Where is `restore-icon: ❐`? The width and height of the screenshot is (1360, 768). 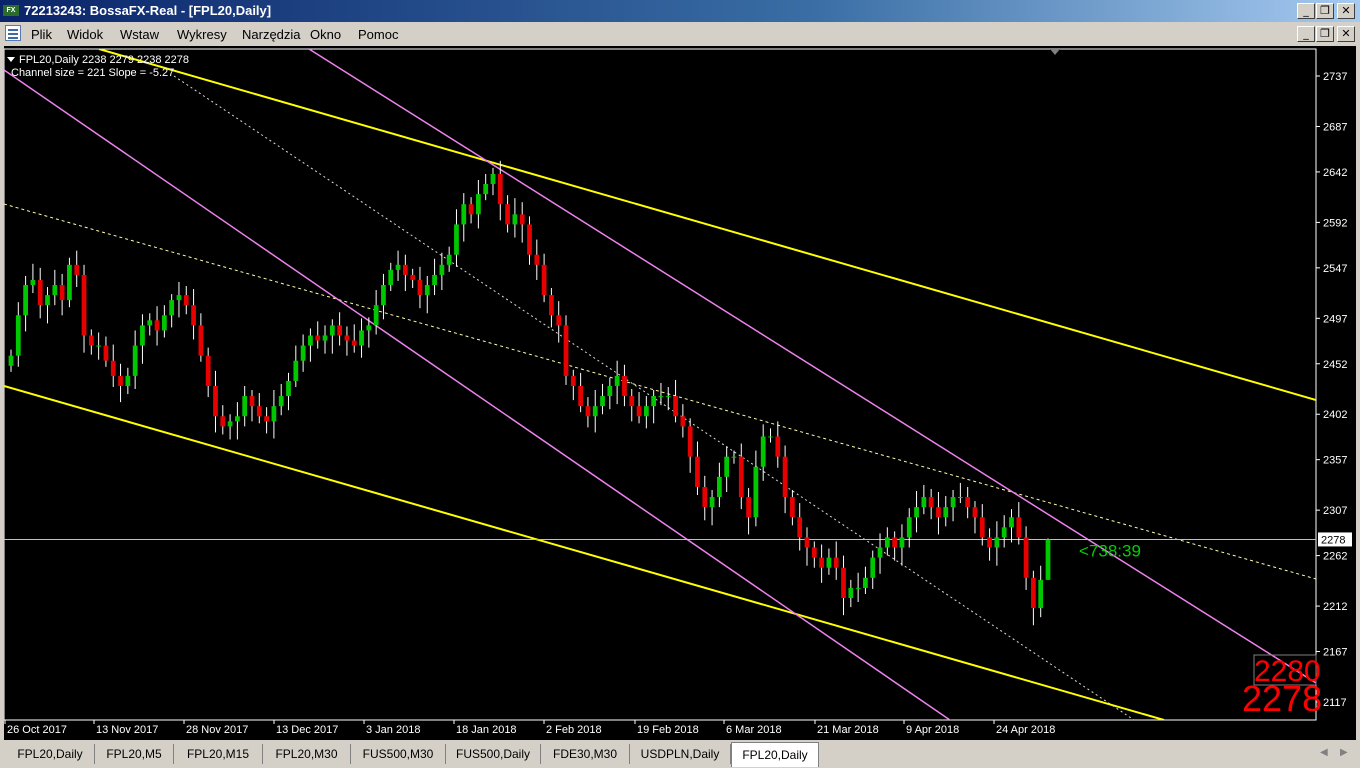
restore-icon: ❐ is located at coordinates (1325, 11).